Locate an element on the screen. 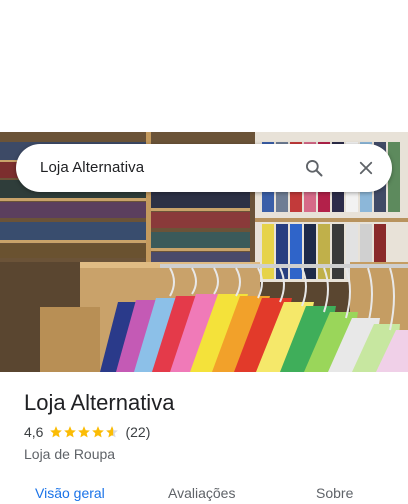  search-icon is located at coordinates (314, 168).